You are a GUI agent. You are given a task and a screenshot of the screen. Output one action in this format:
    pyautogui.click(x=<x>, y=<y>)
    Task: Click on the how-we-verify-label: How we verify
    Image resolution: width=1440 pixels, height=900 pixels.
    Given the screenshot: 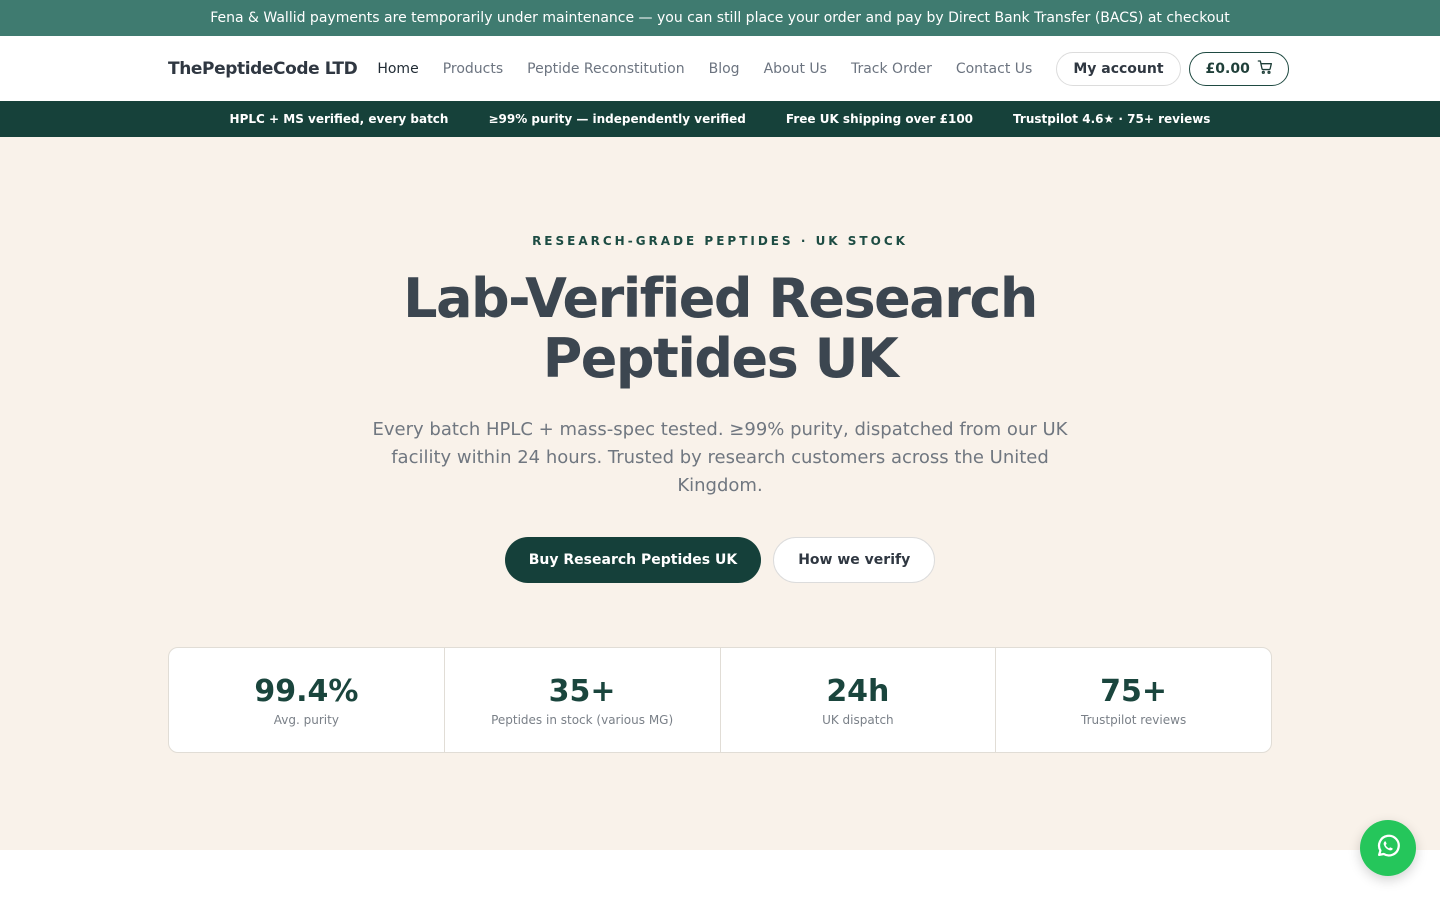 What is the action you would take?
    pyautogui.click(x=854, y=560)
    